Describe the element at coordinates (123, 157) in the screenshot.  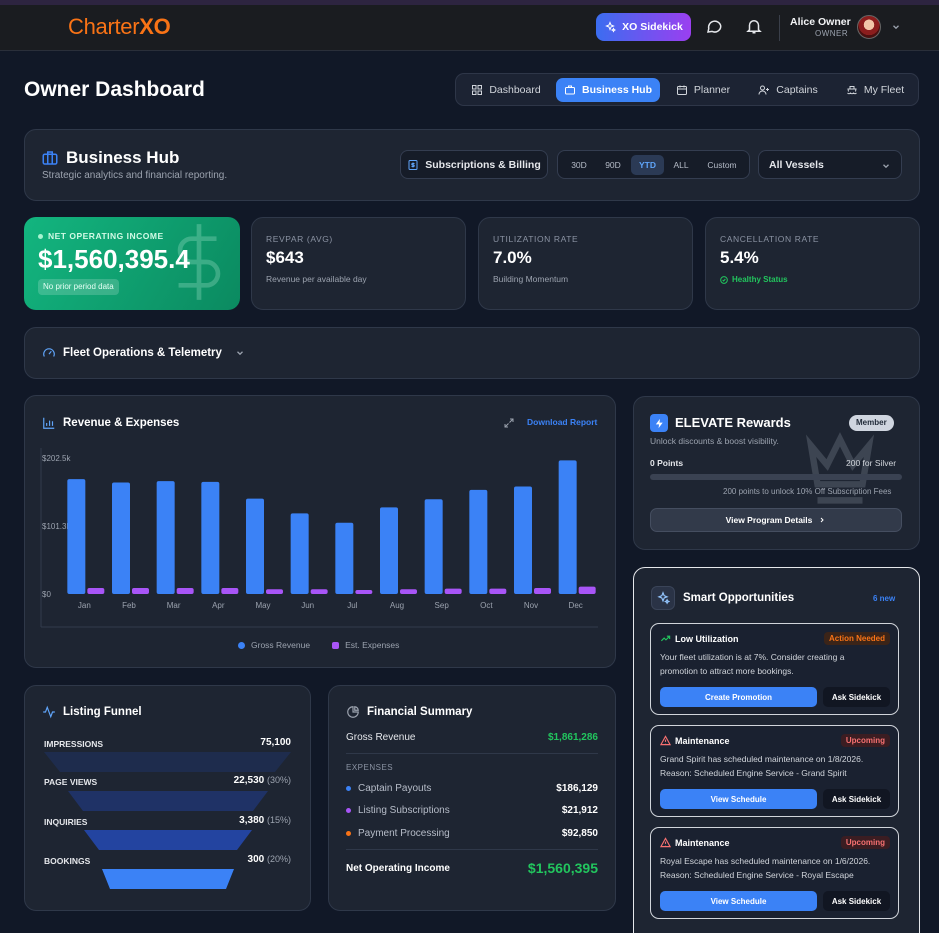
I see `hub-title-text: Business Hub` at that location.